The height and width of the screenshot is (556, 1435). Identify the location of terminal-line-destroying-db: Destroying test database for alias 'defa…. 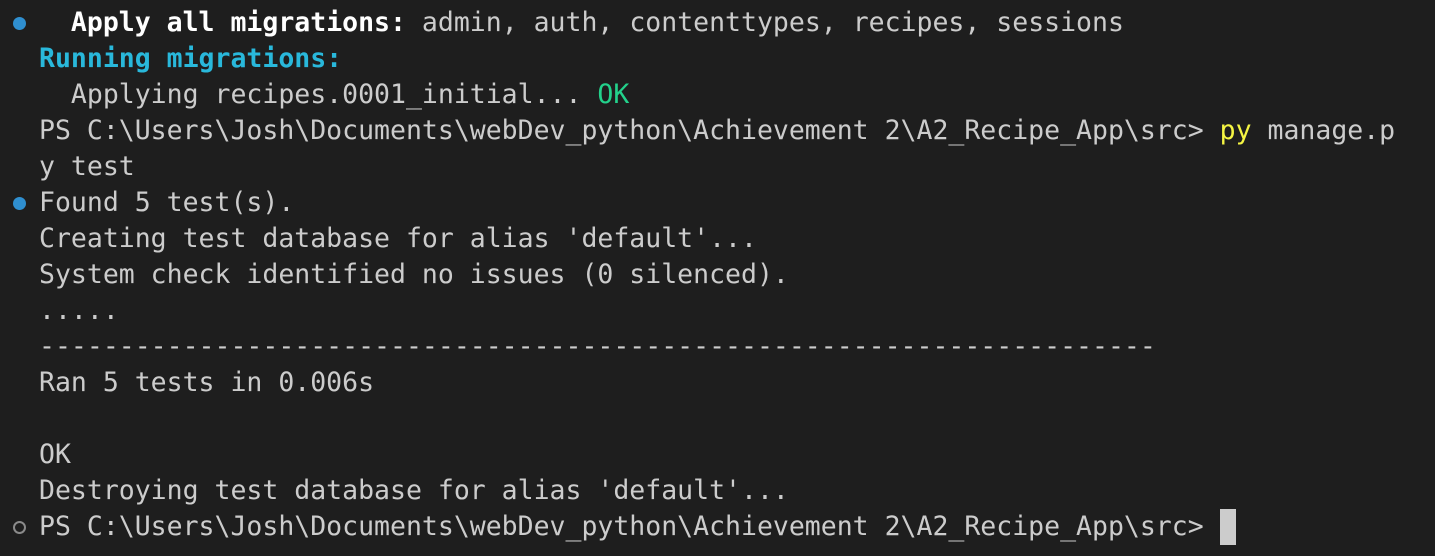
(414, 490).